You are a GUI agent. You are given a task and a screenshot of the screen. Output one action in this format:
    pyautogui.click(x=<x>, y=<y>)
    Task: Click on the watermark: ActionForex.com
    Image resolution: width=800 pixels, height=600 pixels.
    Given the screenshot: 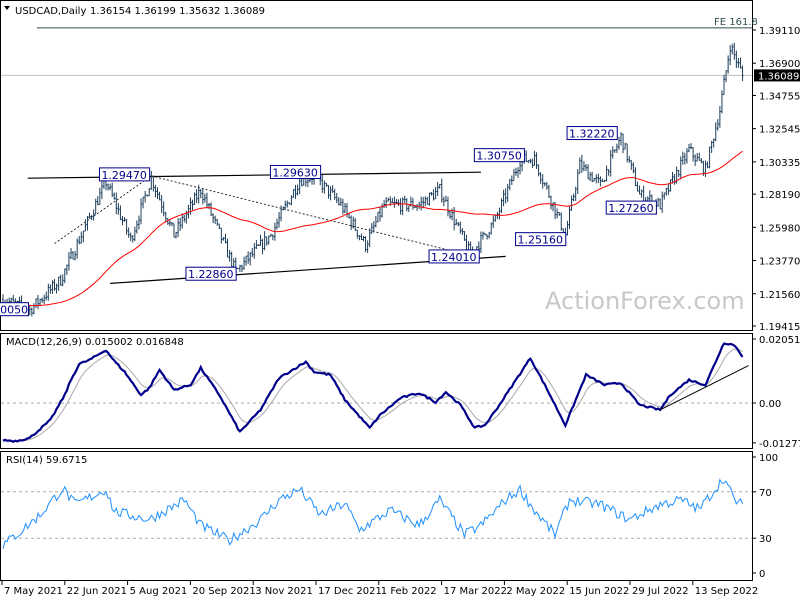 What is the action you would take?
    pyautogui.click(x=645, y=301)
    